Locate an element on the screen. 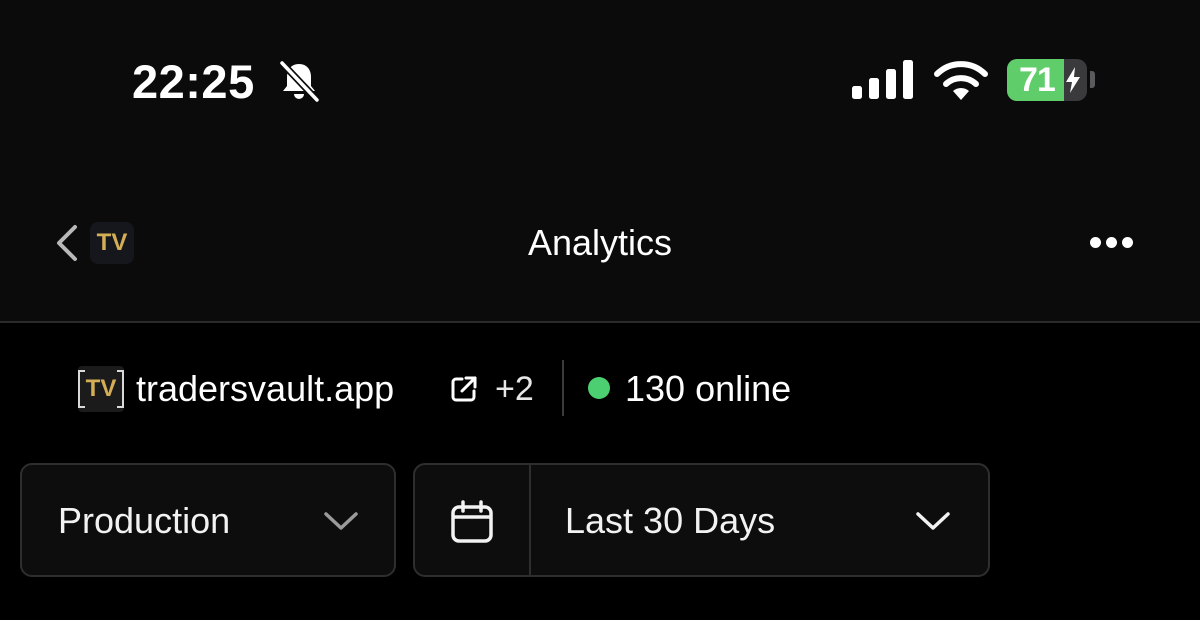 This screenshot has height=620, width=1200. site-name-link: tradersvault.app is located at coordinates (265, 389).